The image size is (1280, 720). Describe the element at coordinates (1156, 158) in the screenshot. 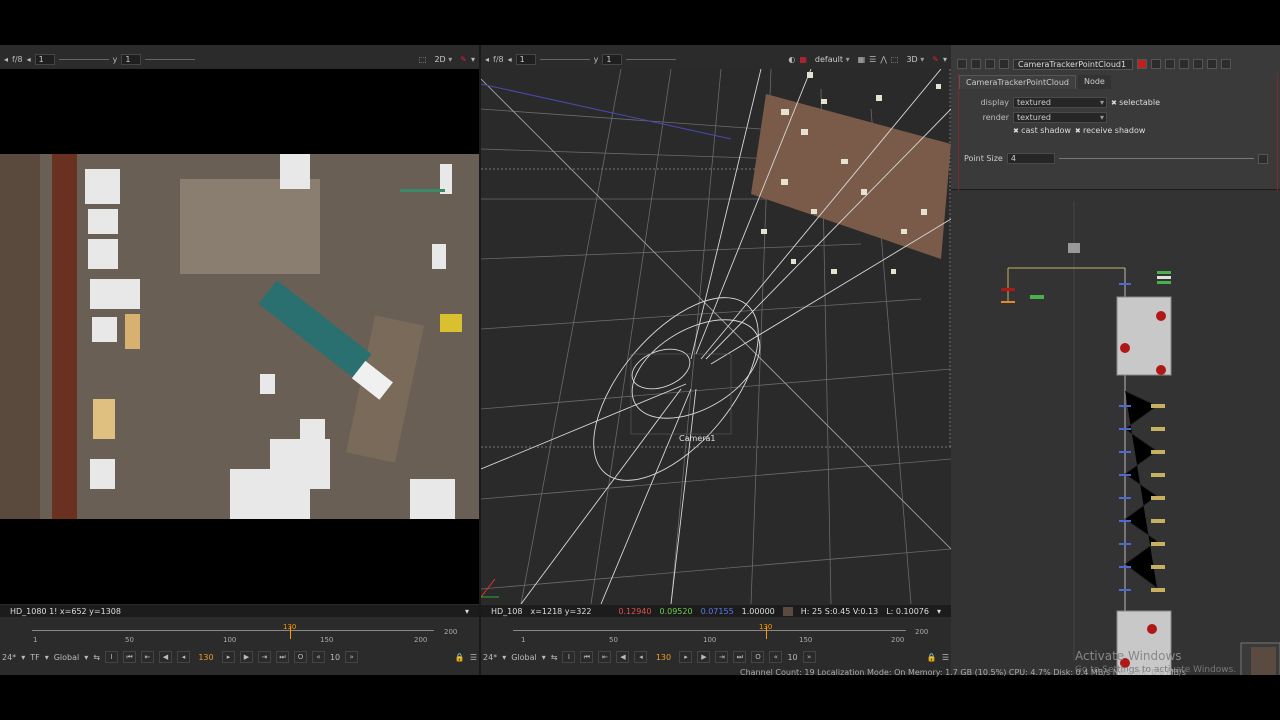

I see `point-size-slider` at that location.